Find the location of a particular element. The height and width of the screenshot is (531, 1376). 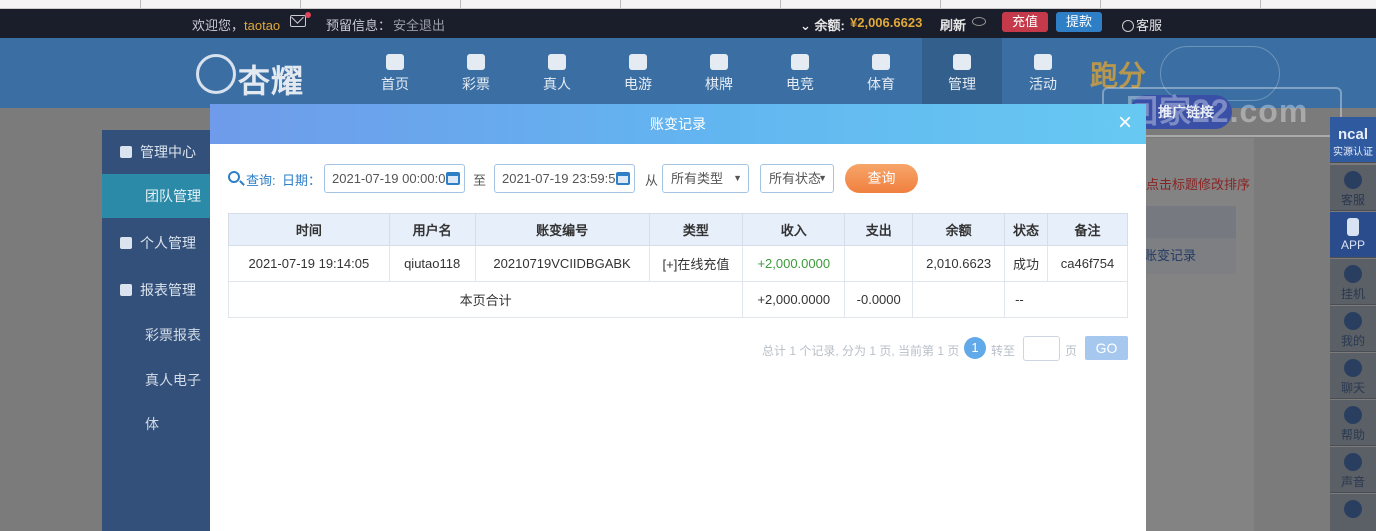

goto-label: 转至 is located at coordinates (1003, 351).